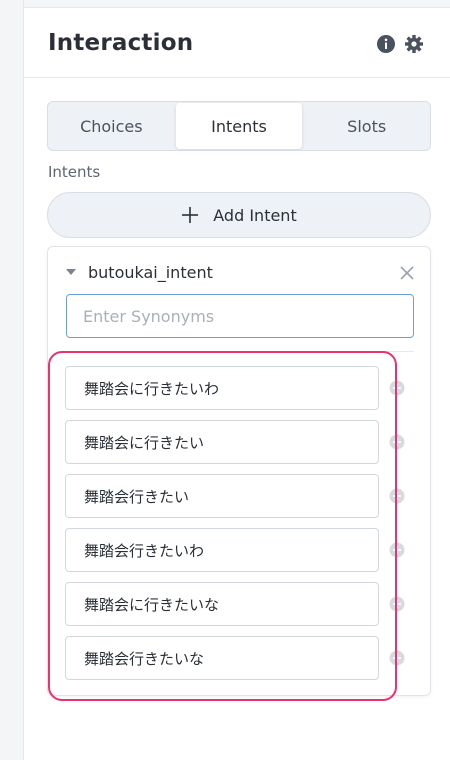  I want to click on synonym-field: 舞踏会行きたいな, so click(222, 658).